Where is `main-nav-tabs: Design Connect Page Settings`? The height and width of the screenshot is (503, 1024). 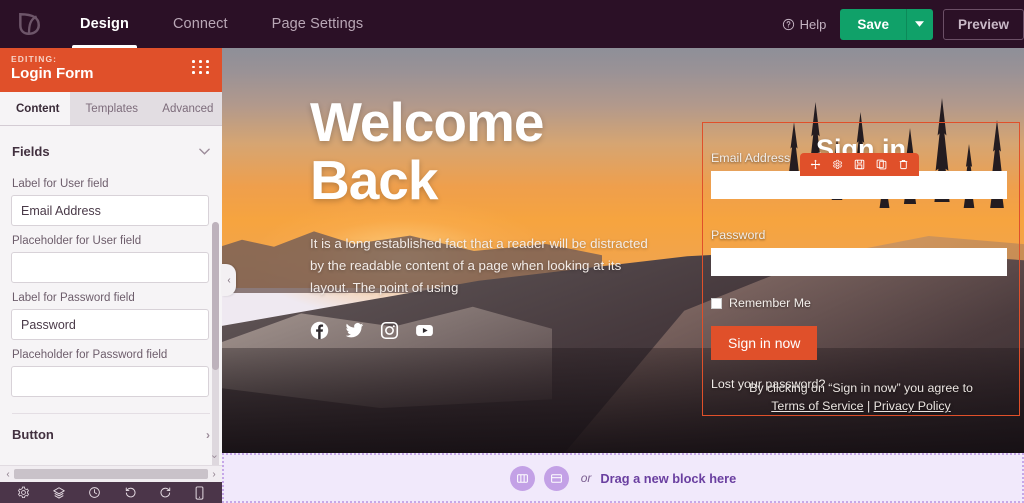
main-nav-tabs: Design Connect Page Settings is located at coordinates (221, 24).